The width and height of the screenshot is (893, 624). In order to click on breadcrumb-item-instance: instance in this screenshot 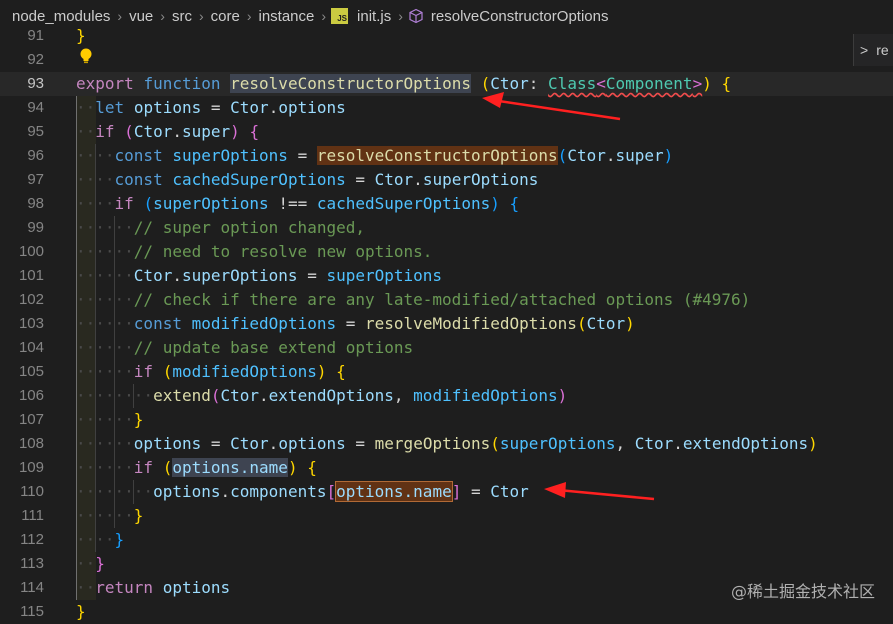, I will do `click(286, 16)`.